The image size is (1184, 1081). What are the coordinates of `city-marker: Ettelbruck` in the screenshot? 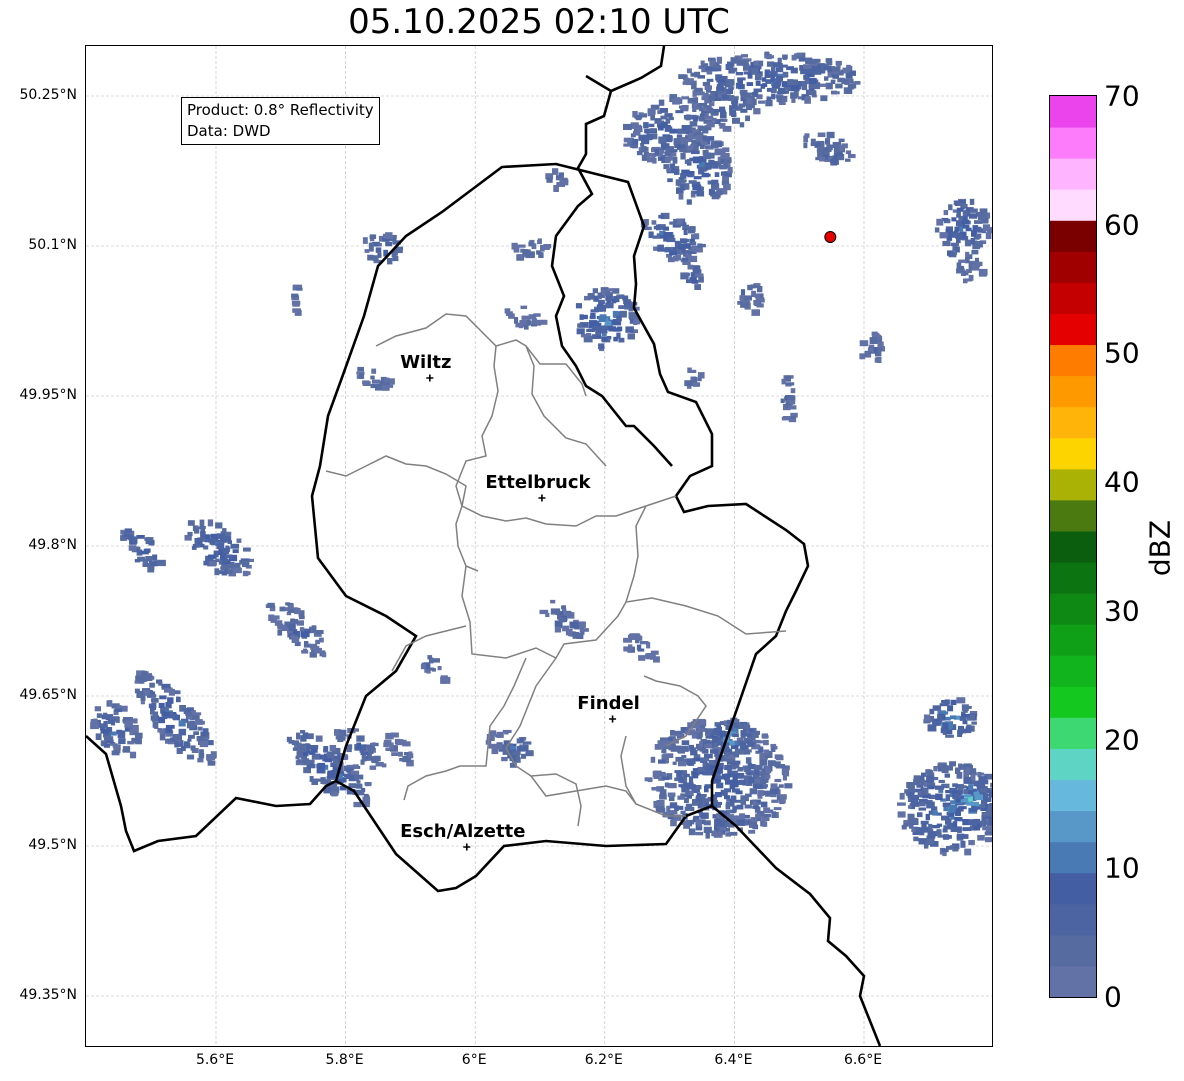 It's located at (538, 487).